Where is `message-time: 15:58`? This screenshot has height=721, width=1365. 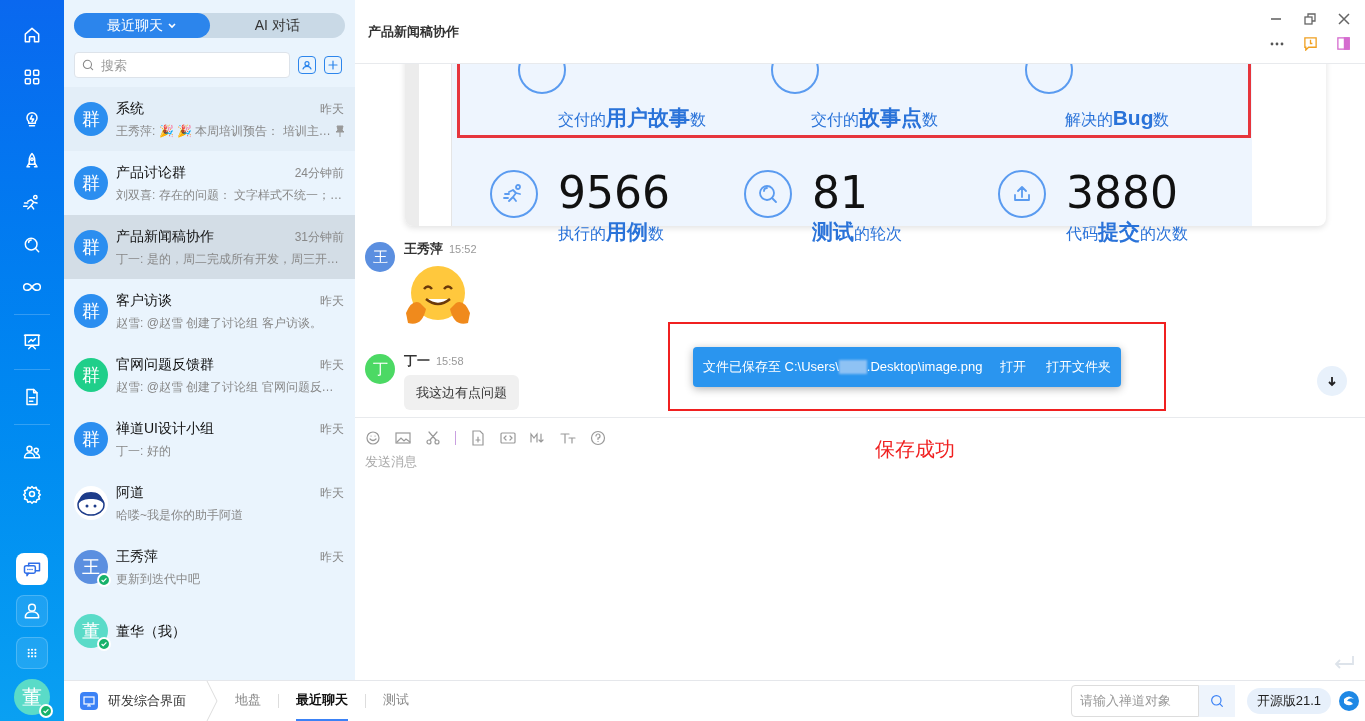
message-time: 15:58 is located at coordinates (450, 361).